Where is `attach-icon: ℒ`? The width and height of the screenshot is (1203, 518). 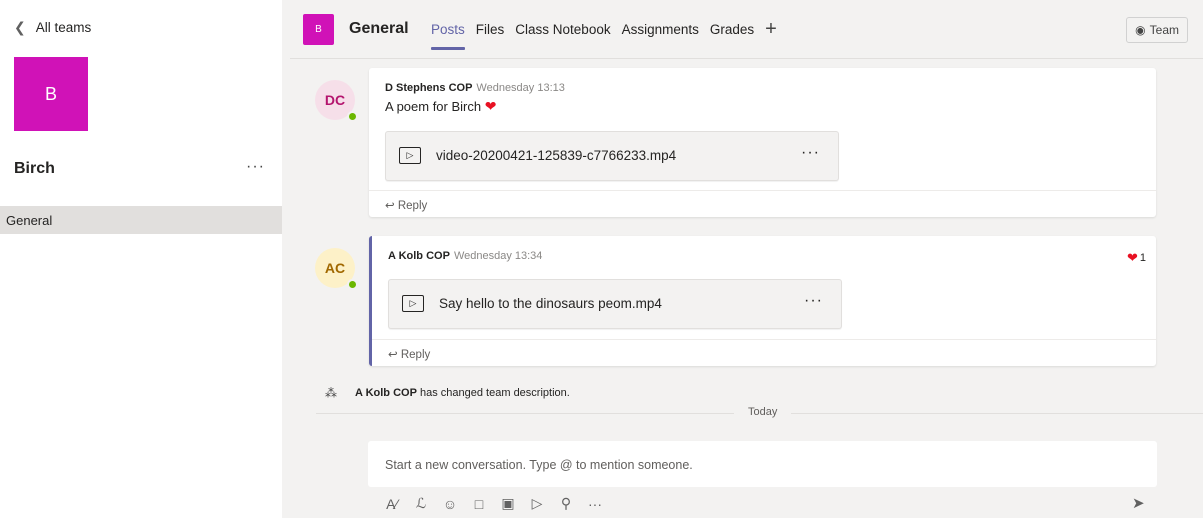
attach-icon: ℒ is located at coordinates (421, 503).